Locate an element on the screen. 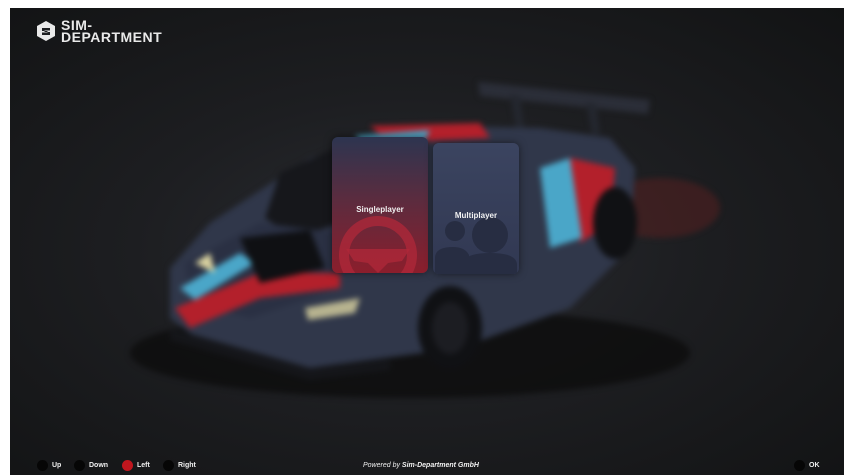  down-button-icon is located at coordinates (79, 465).